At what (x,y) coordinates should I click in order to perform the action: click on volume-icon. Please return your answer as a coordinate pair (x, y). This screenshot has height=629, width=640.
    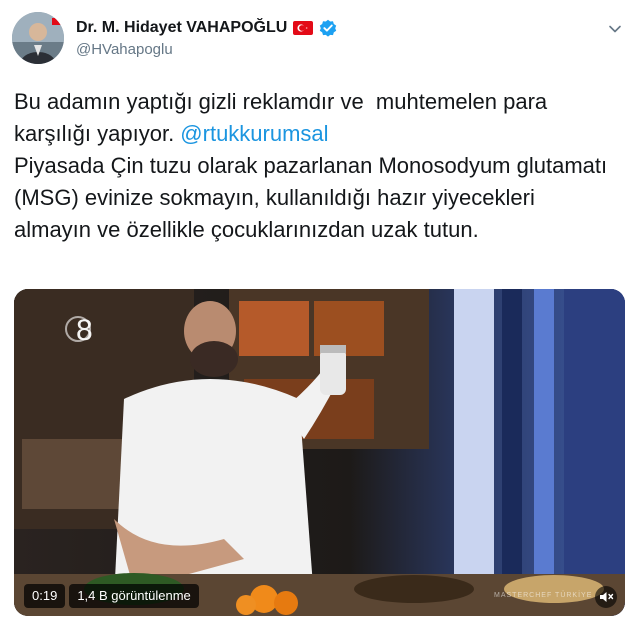
    Looking at the image, I should click on (606, 597).